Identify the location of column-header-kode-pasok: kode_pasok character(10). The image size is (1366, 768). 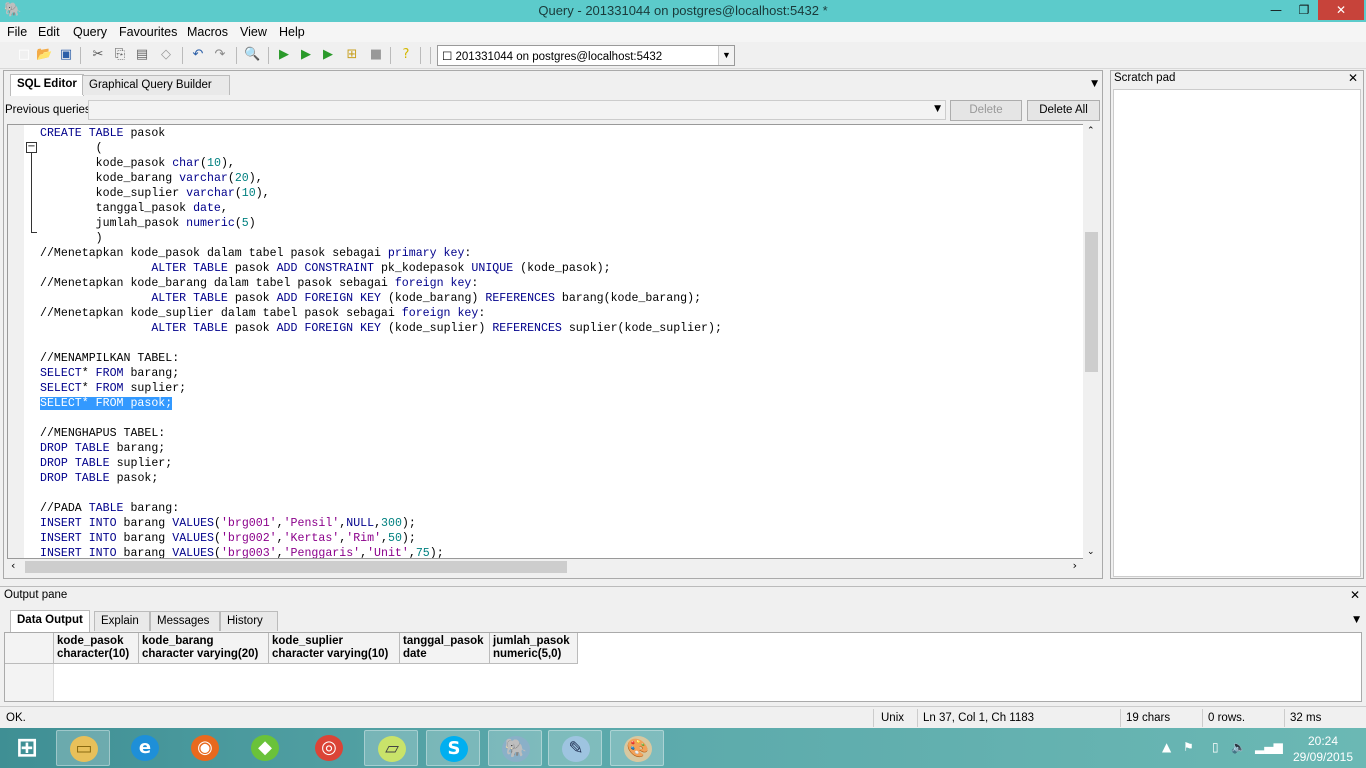
(96, 648).